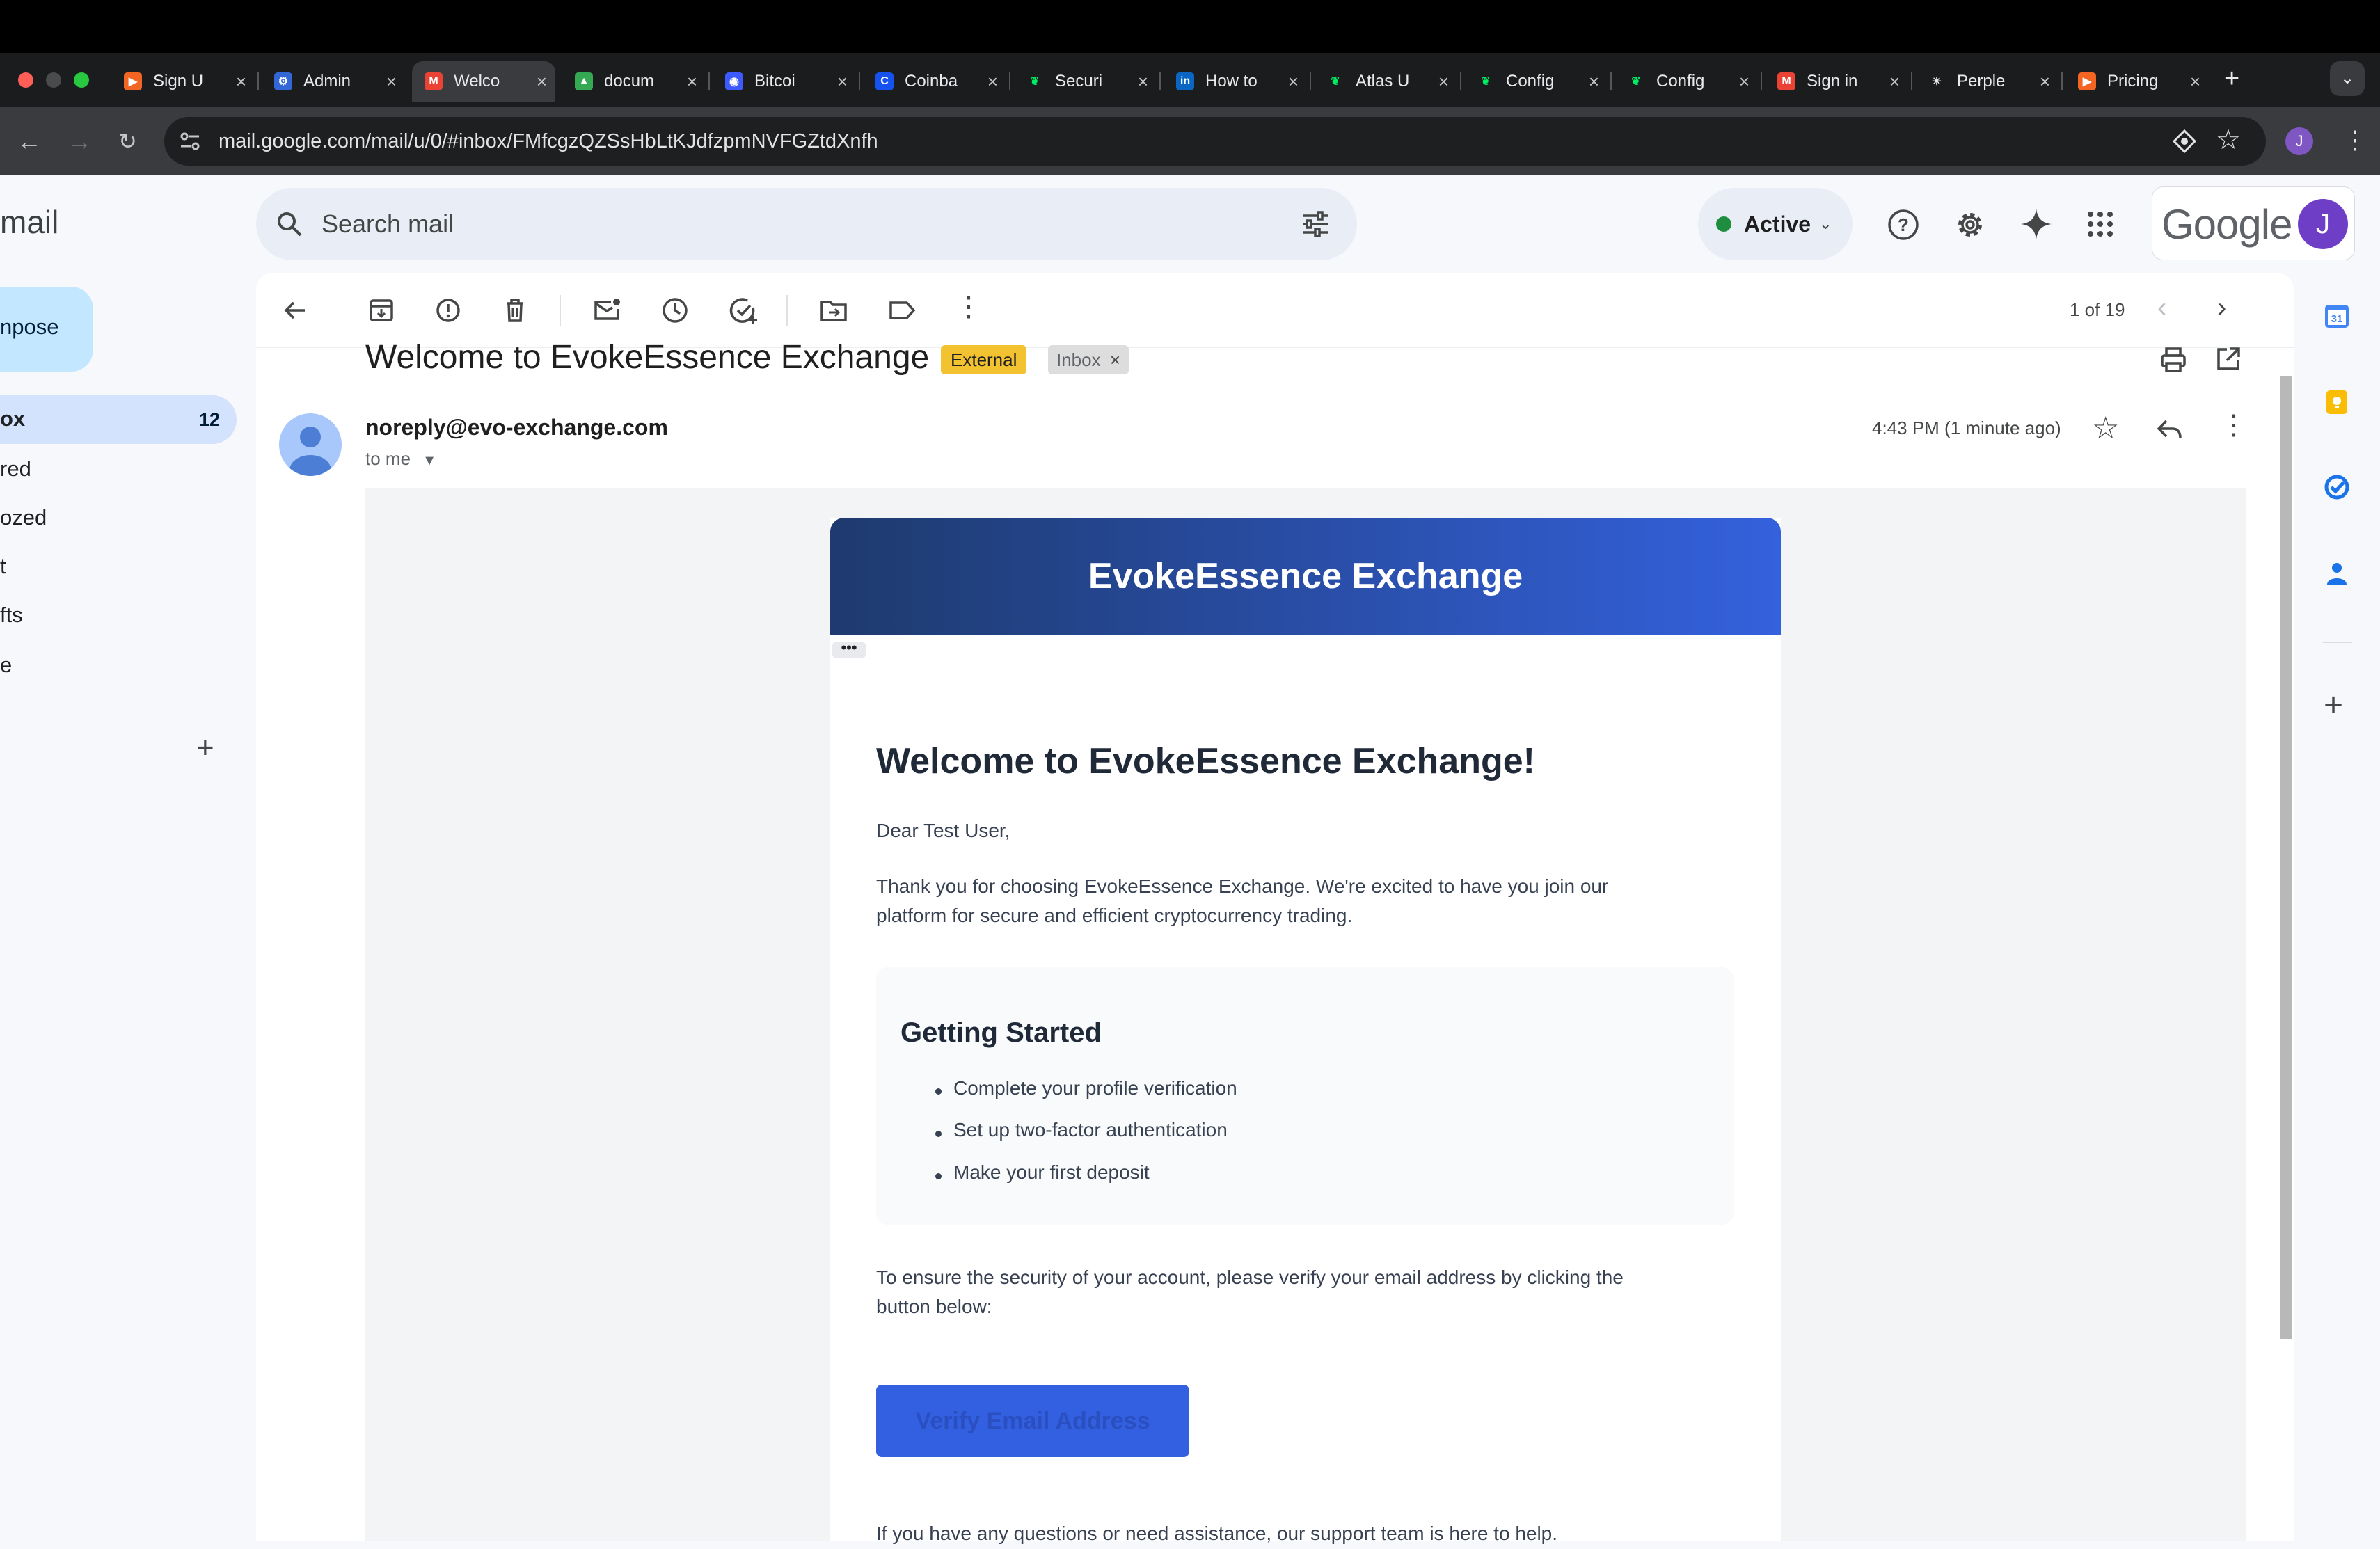 The image size is (2380, 1549). I want to click on tasks-icon, so click(2337, 487).